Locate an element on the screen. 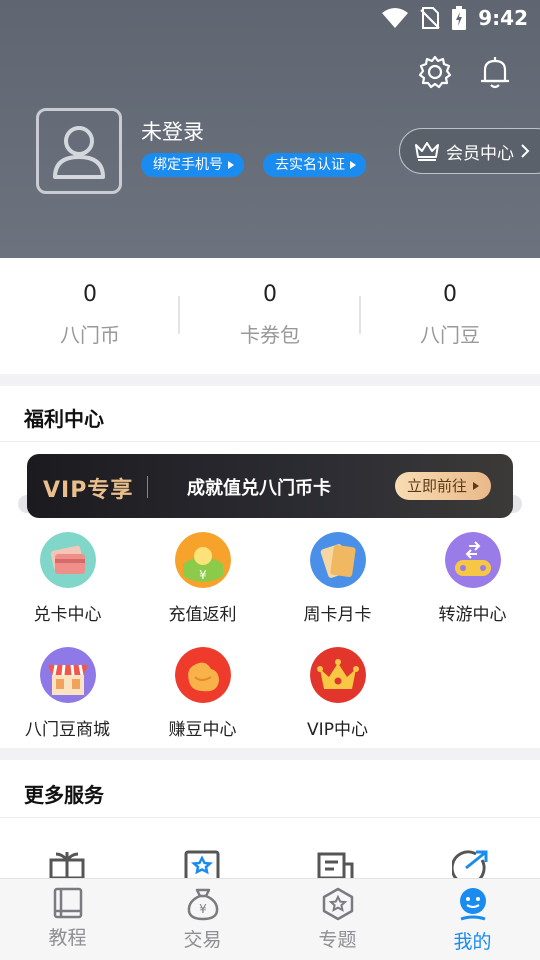 The height and width of the screenshot is (960, 540). gift-icon is located at coordinates (67, 865).